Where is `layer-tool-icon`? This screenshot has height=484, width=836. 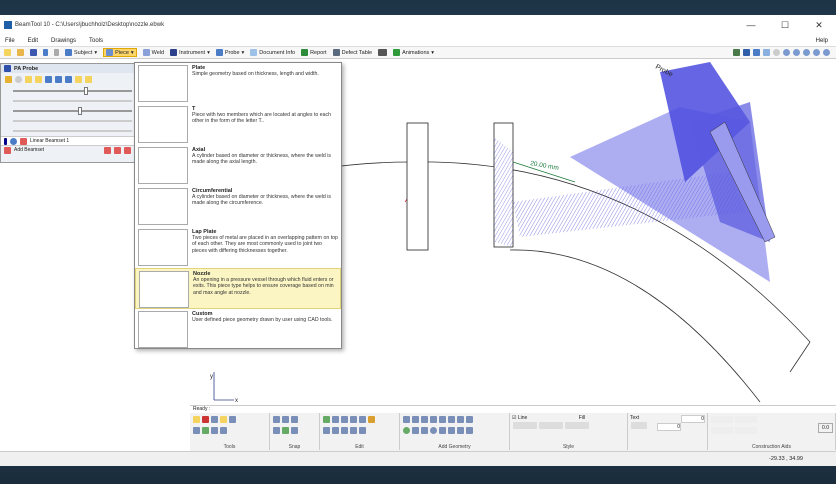
layer-tool-icon is located at coordinates (214, 419).